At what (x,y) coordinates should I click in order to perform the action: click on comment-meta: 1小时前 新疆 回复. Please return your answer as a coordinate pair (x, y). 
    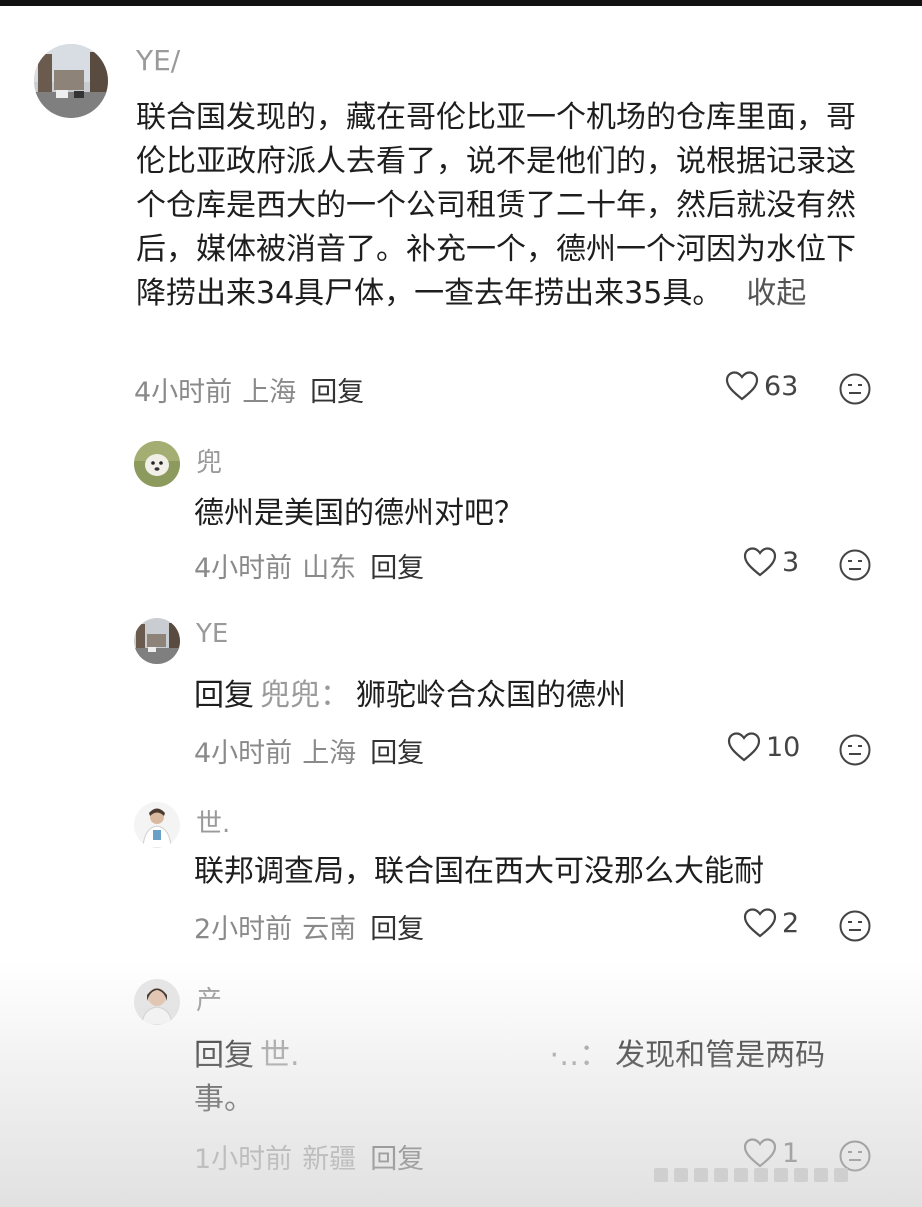
    Looking at the image, I should click on (309, 1156).